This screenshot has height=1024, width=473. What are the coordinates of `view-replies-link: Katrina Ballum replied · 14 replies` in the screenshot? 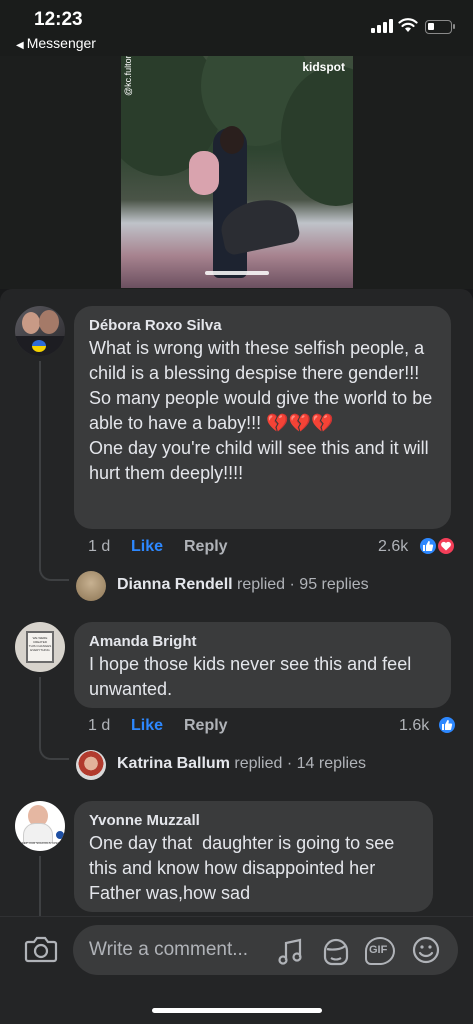 It's located at (241, 764).